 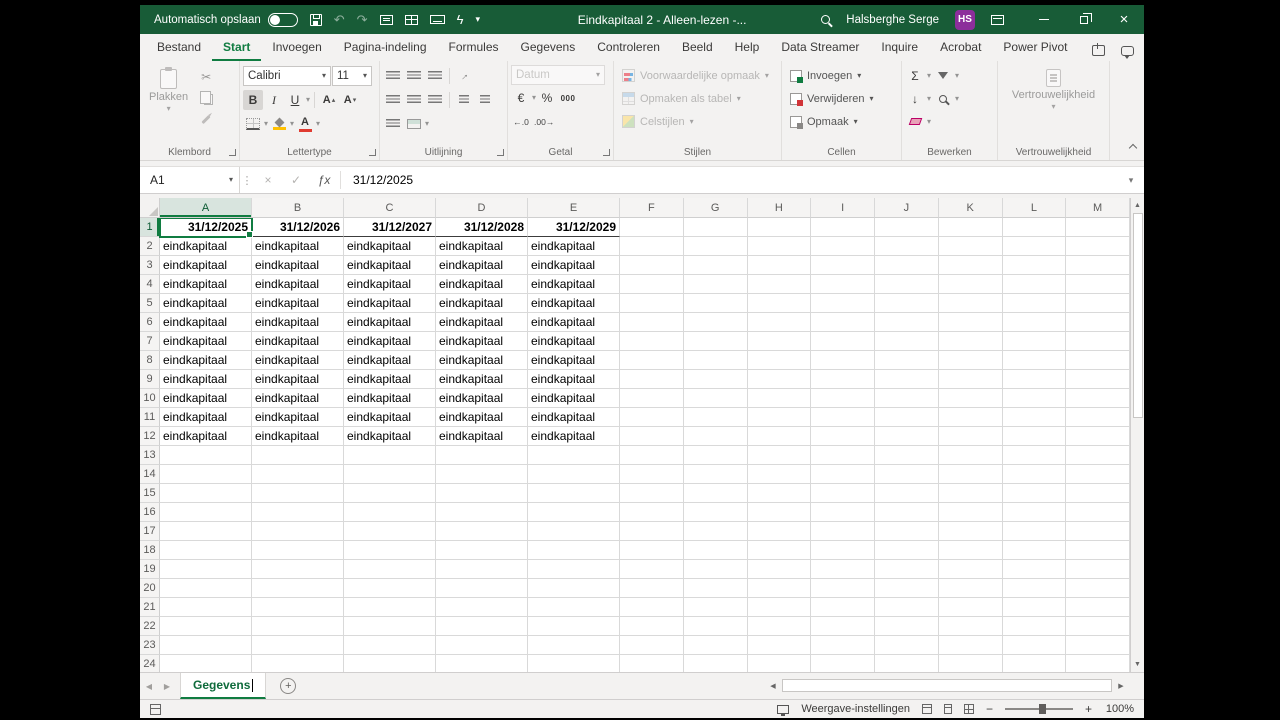 What do you see at coordinates (926, 709) in the screenshot?
I see `normal-view-icon` at bounding box center [926, 709].